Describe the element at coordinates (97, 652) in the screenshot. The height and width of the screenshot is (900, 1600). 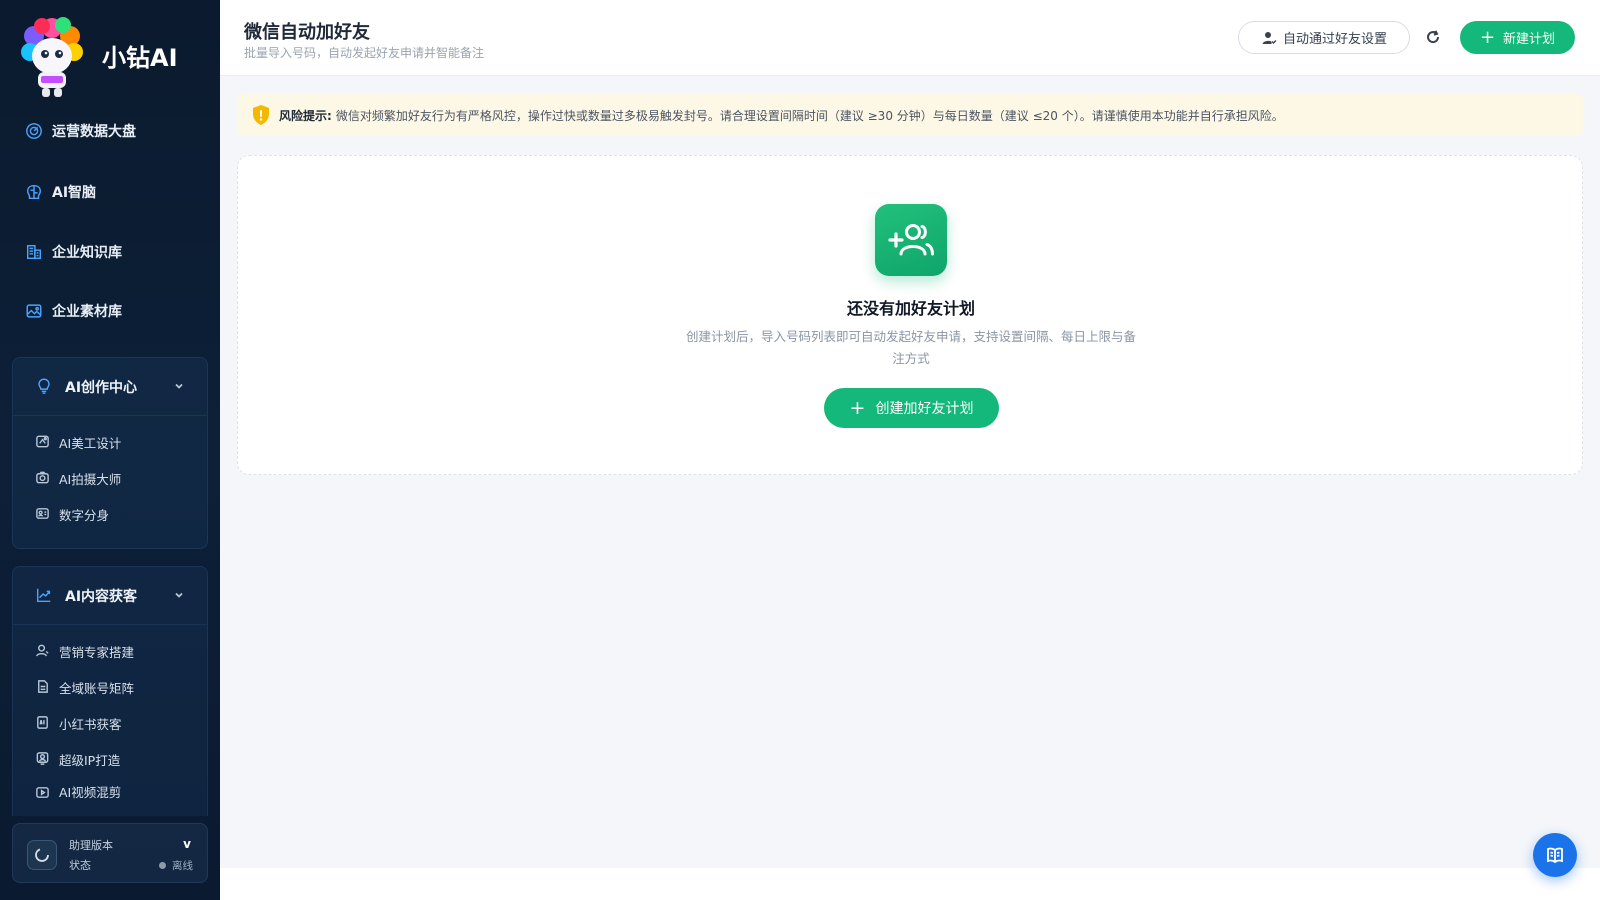
I see `sidebar-item-label: 营销专家搭建` at that location.